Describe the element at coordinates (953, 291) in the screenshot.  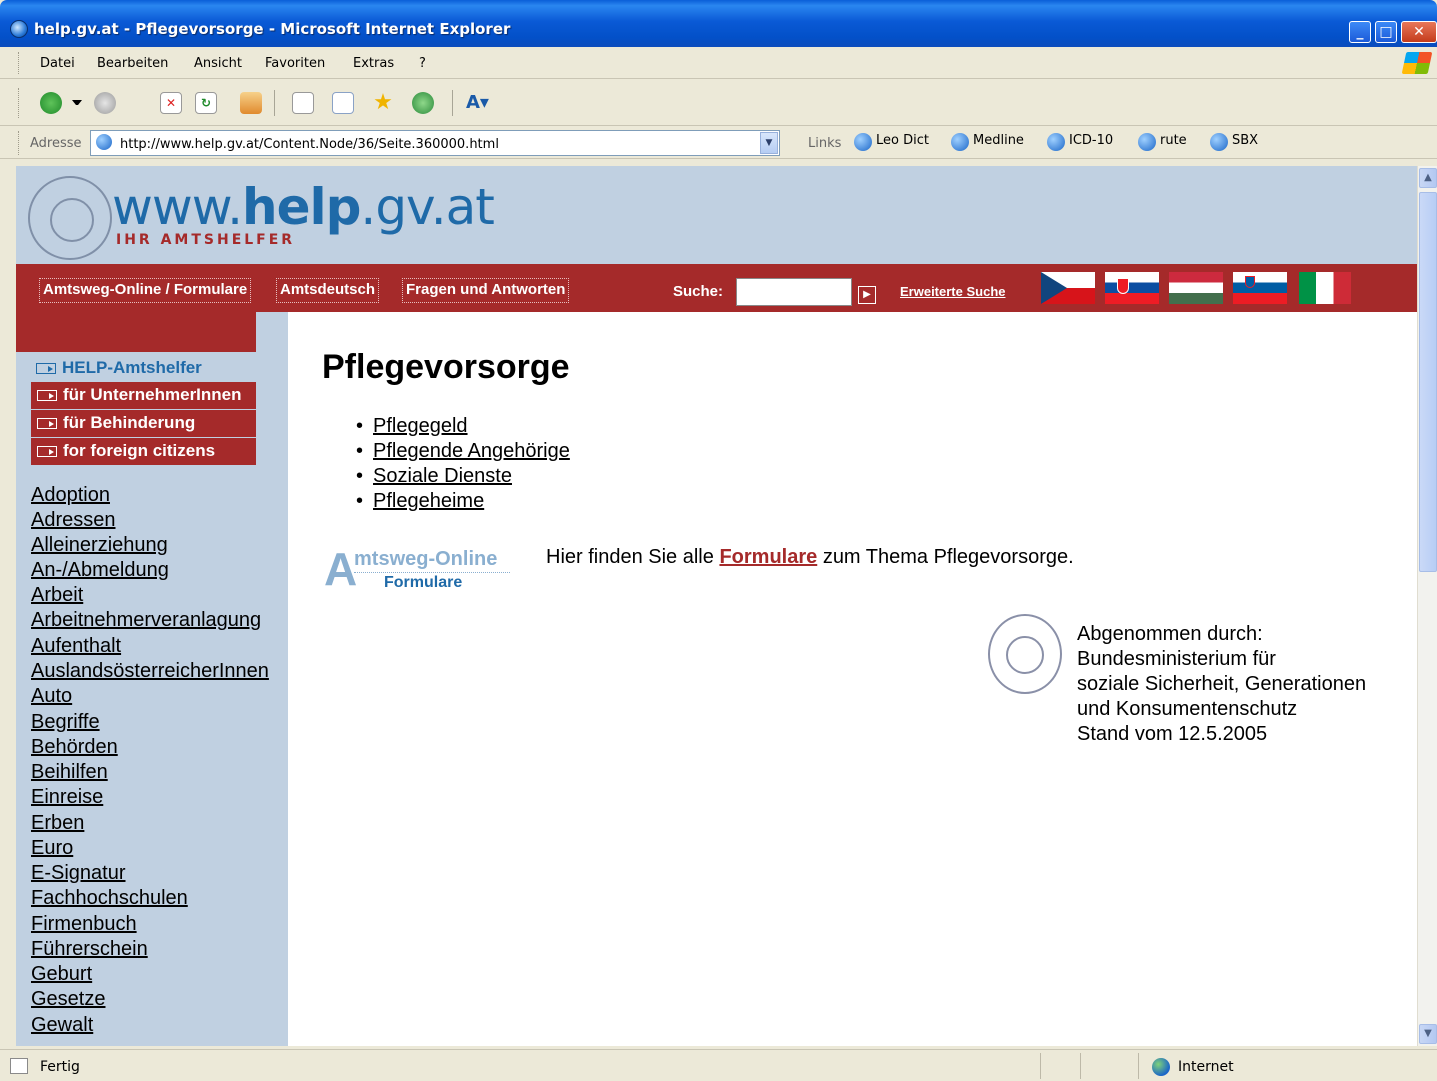
I see `advanced-search-link: Erweiterte Suche` at that location.